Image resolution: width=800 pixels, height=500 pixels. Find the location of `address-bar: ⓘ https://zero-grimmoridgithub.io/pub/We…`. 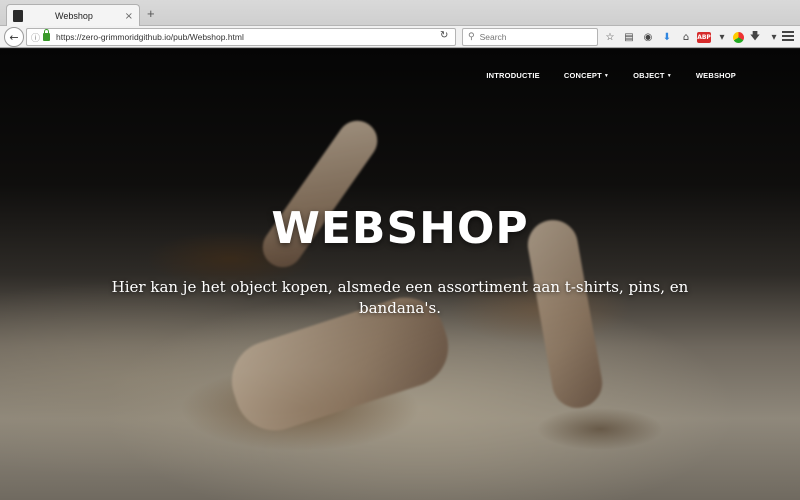

address-bar: ⓘ https://zero-grimmoridgithub.io/pub/We… is located at coordinates (241, 37).